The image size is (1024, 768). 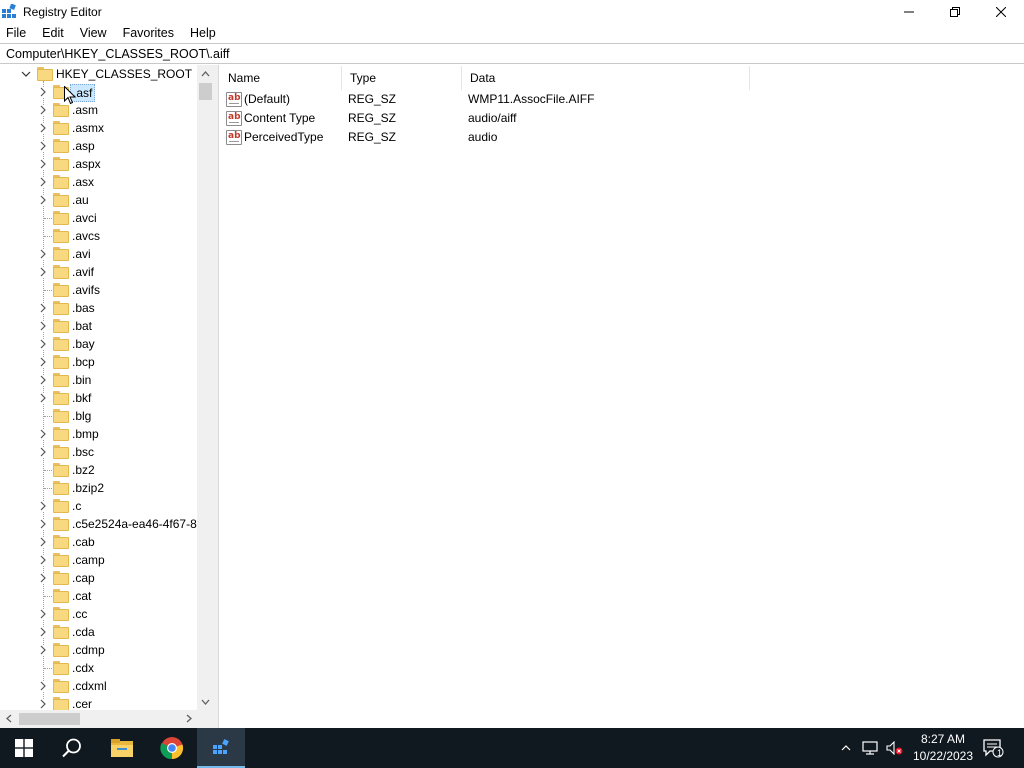 What do you see at coordinates (895, 748) in the screenshot?
I see `volume-tray-button` at bounding box center [895, 748].